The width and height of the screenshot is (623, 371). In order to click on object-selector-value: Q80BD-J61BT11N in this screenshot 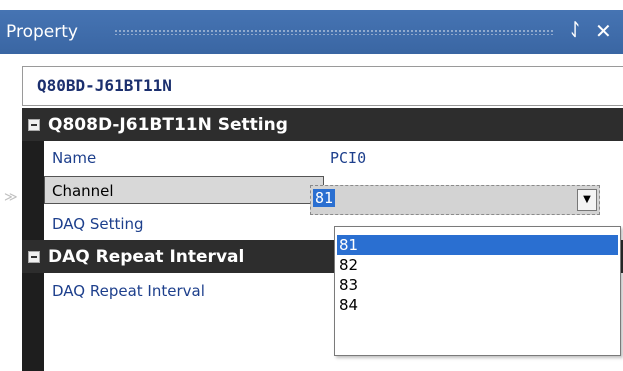, I will do `click(104, 85)`.